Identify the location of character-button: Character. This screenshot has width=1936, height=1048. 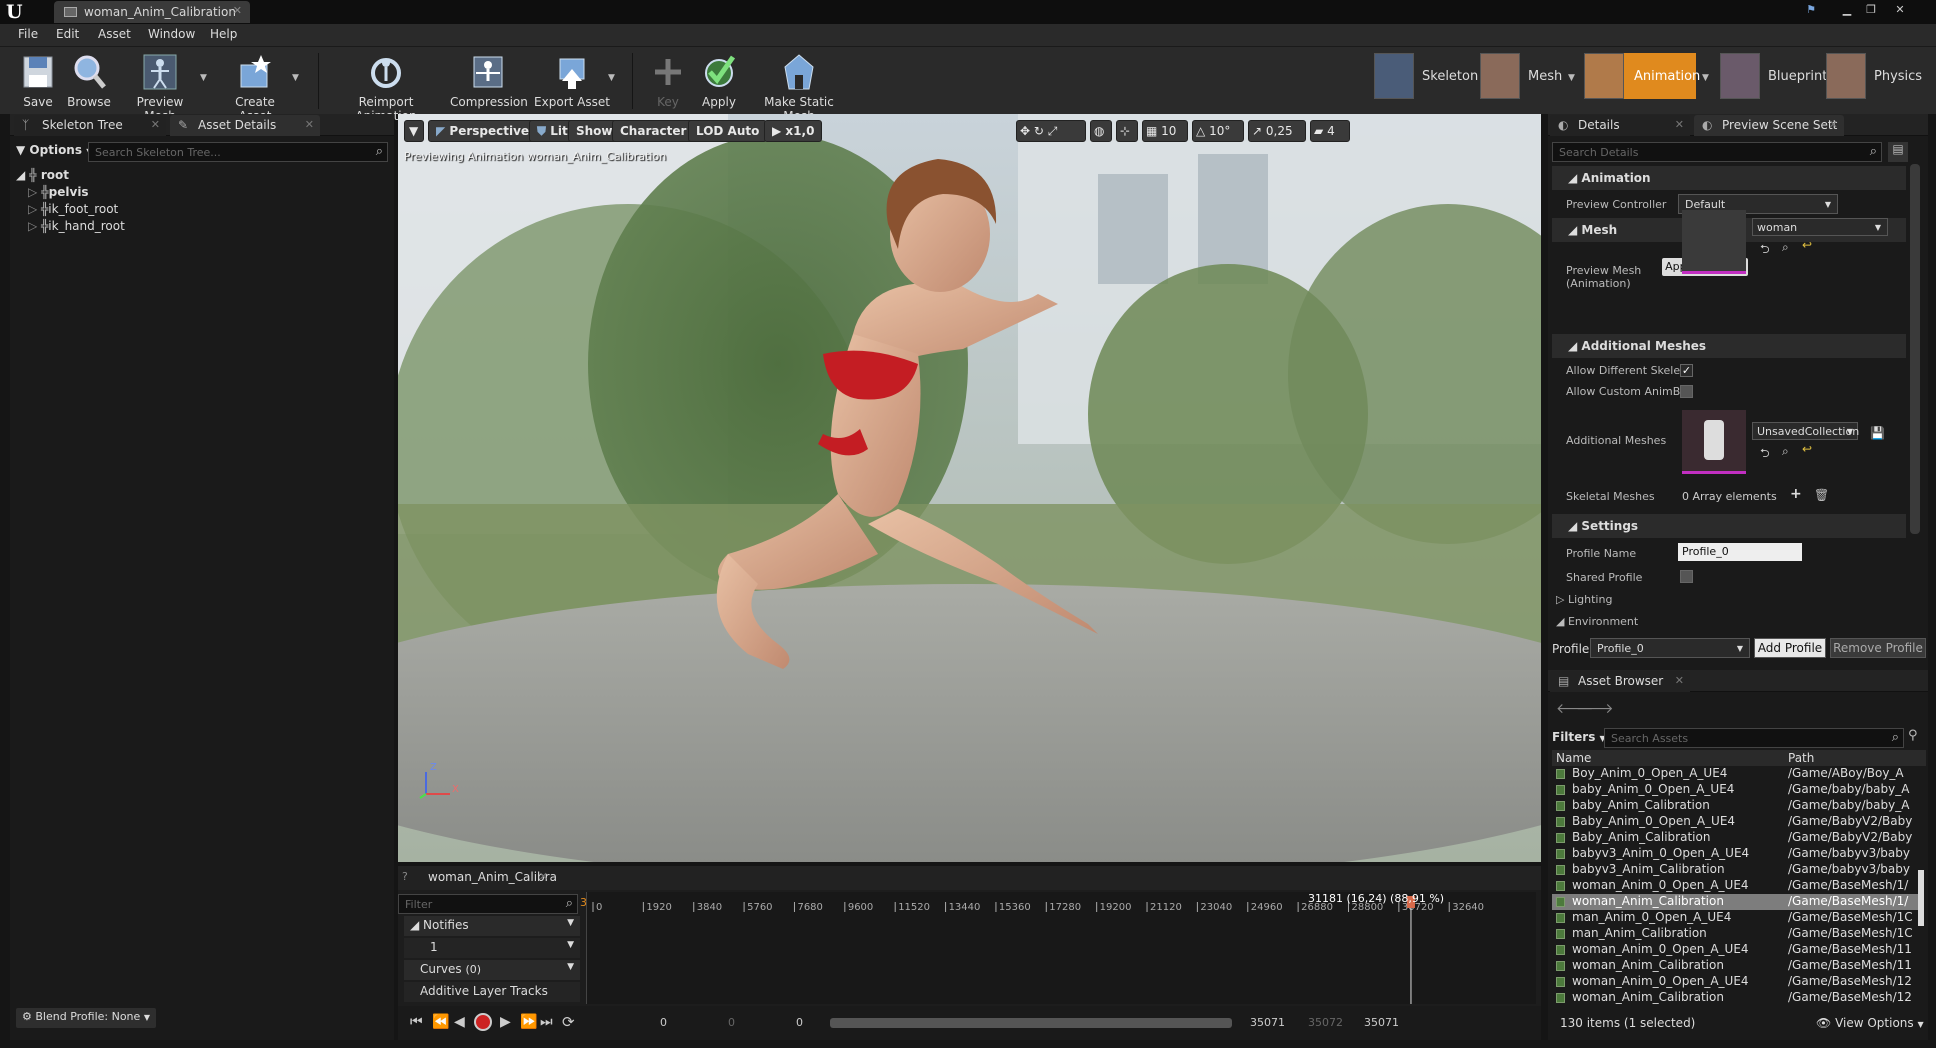
(653, 131).